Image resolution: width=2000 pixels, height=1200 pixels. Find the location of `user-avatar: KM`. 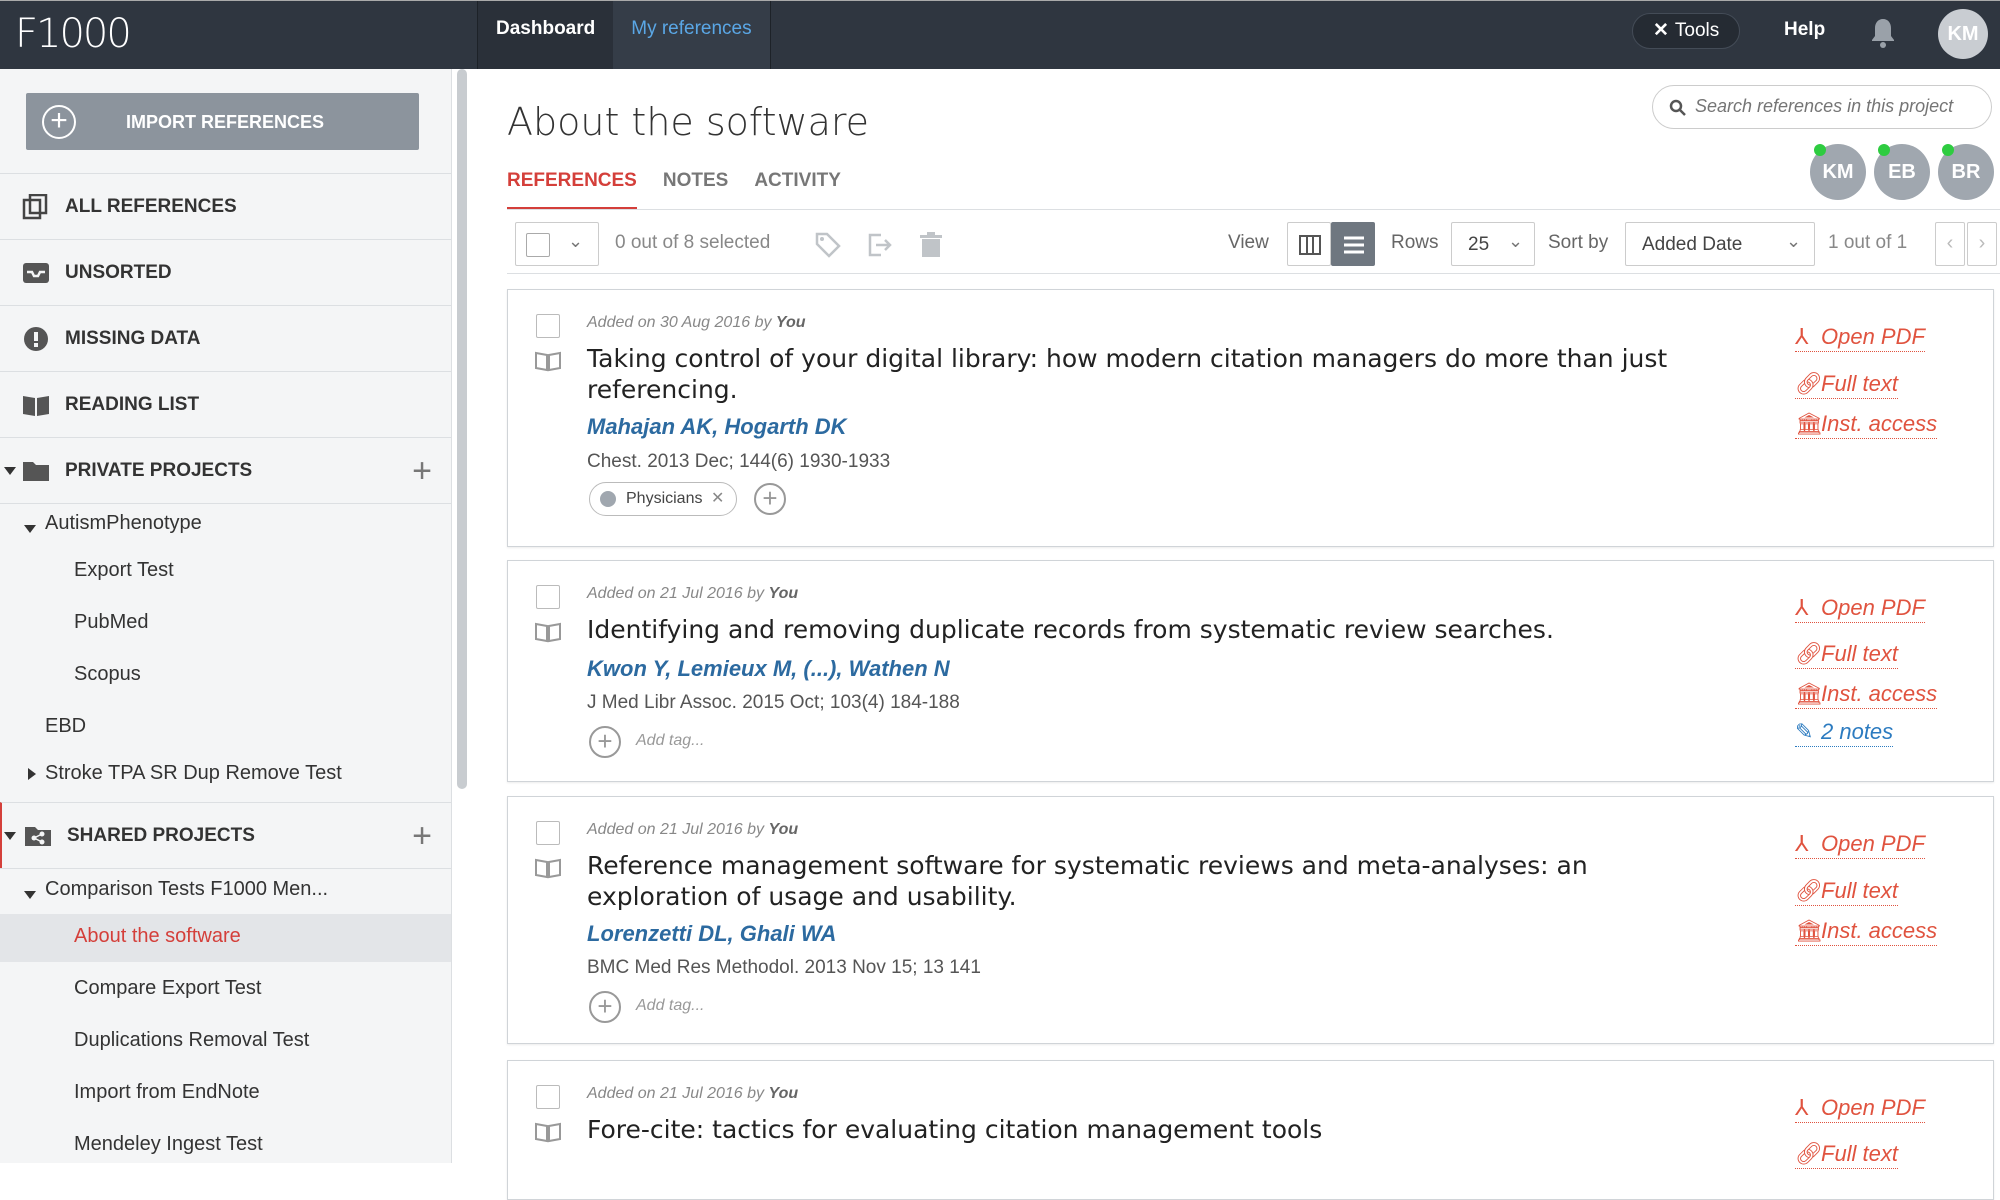

user-avatar: KM is located at coordinates (1963, 34).